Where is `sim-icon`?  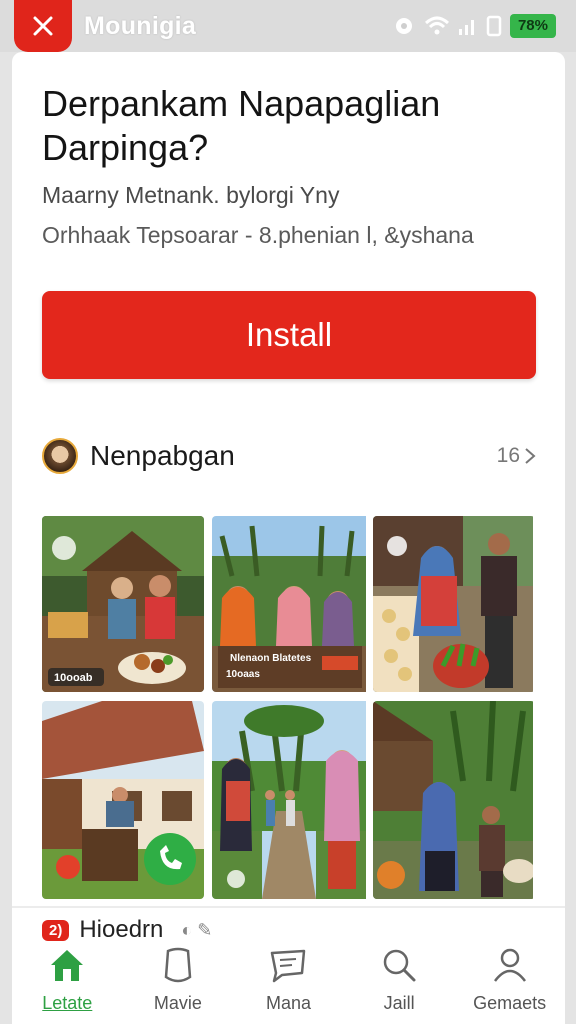
sim-icon is located at coordinates (494, 26).